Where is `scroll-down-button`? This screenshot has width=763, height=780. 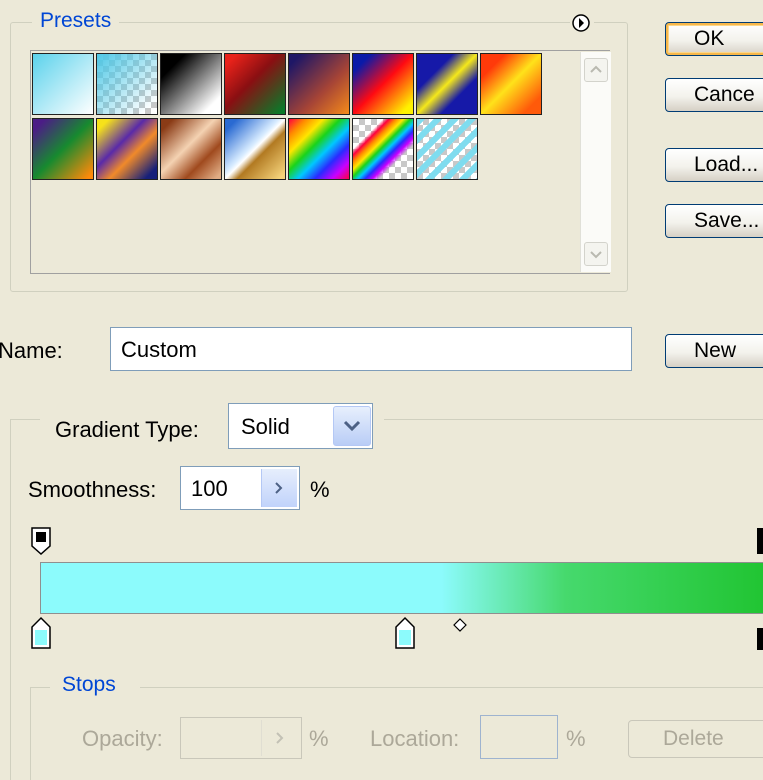 scroll-down-button is located at coordinates (596, 254).